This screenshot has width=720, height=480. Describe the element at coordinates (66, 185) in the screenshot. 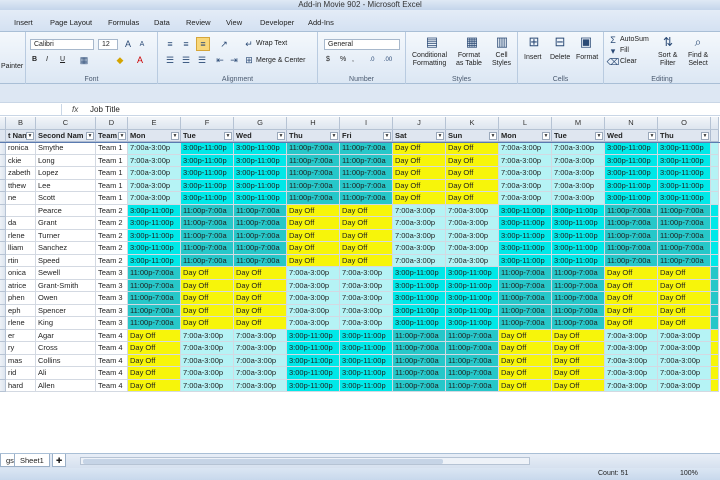

I see `second-name-cell: Lee` at that location.